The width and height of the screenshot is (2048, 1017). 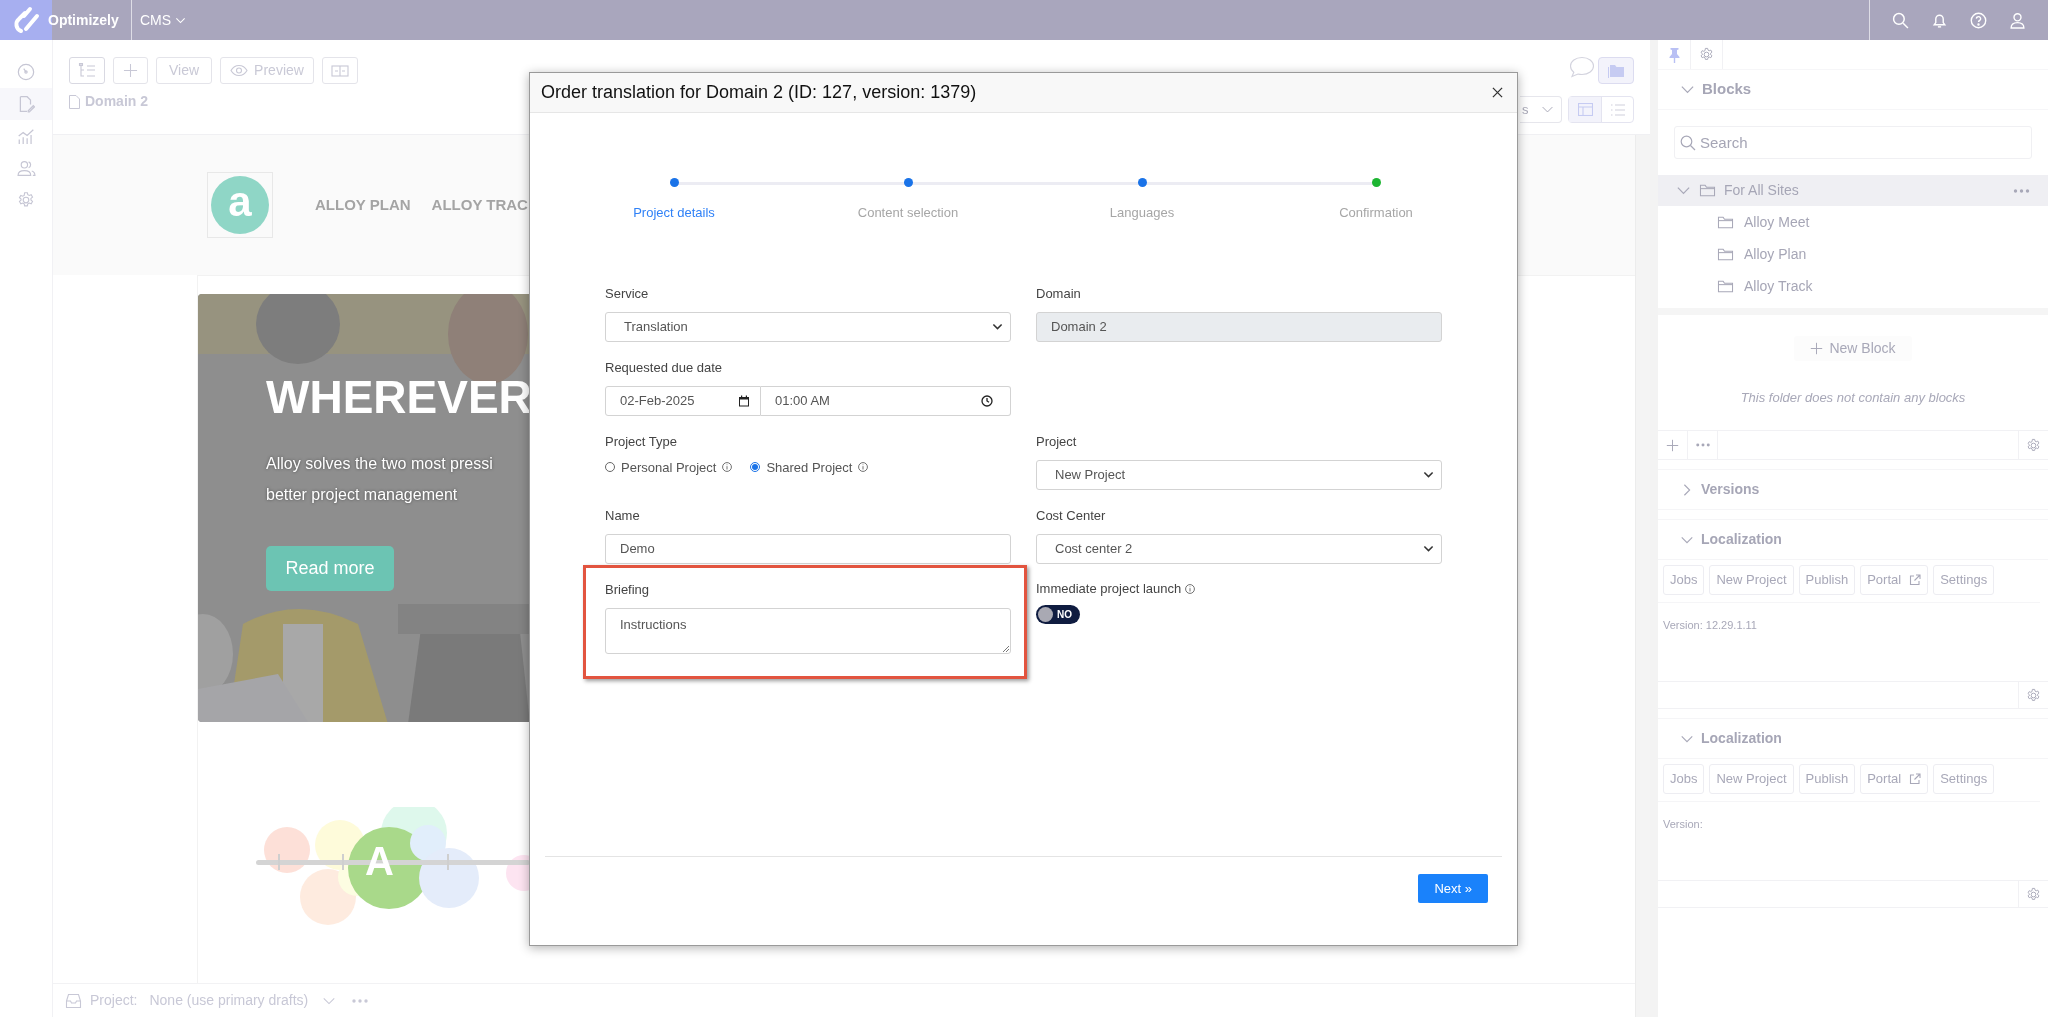 What do you see at coordinates (683, 400) in the screenshot?
I see `date-field: 02-Feb-2025` at bounding box center [683, 400].